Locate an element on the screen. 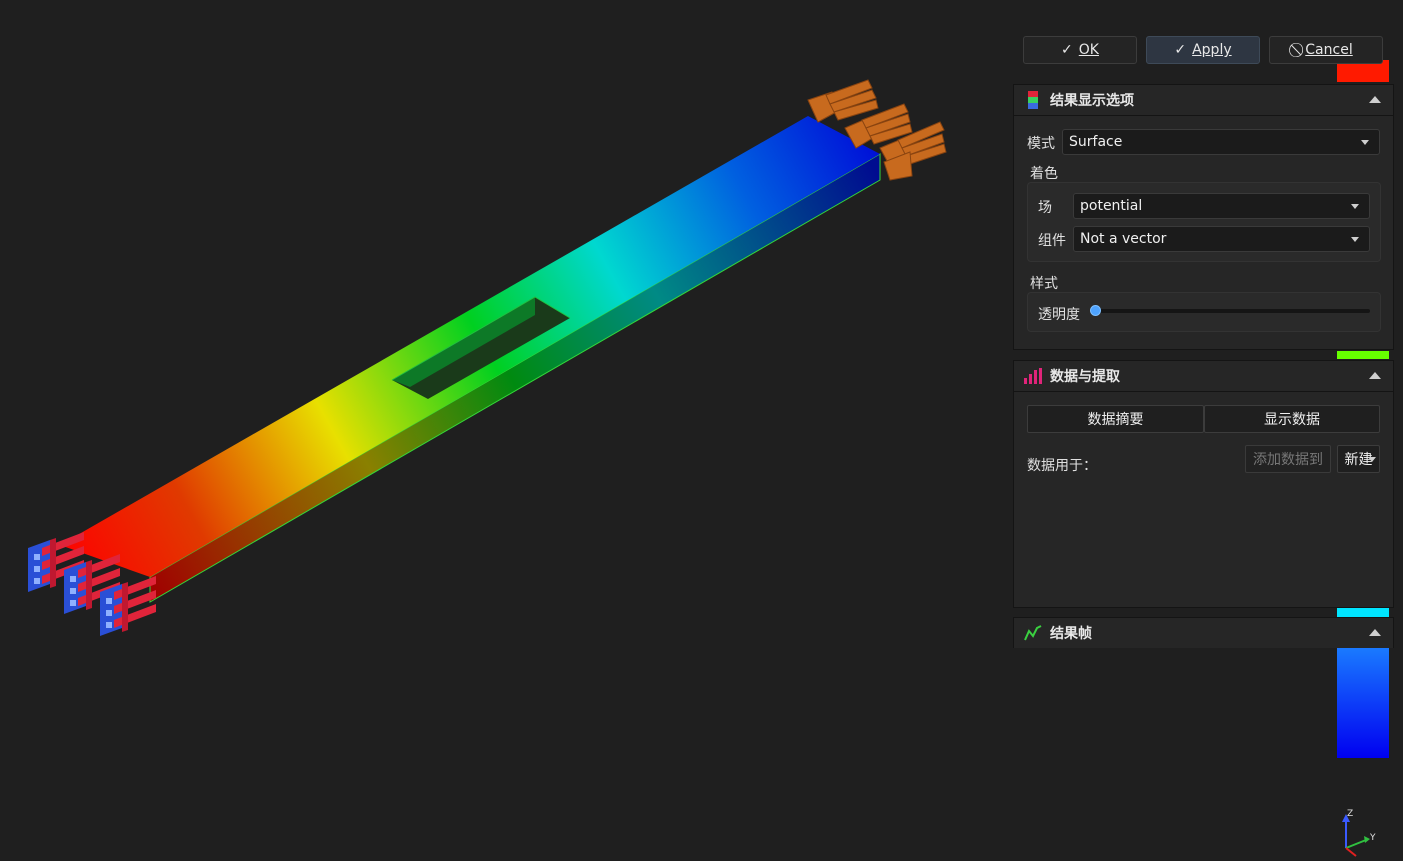 This screenshot has height=861, width=1403. colorbar-blue is located at coordinates (1363, 703).